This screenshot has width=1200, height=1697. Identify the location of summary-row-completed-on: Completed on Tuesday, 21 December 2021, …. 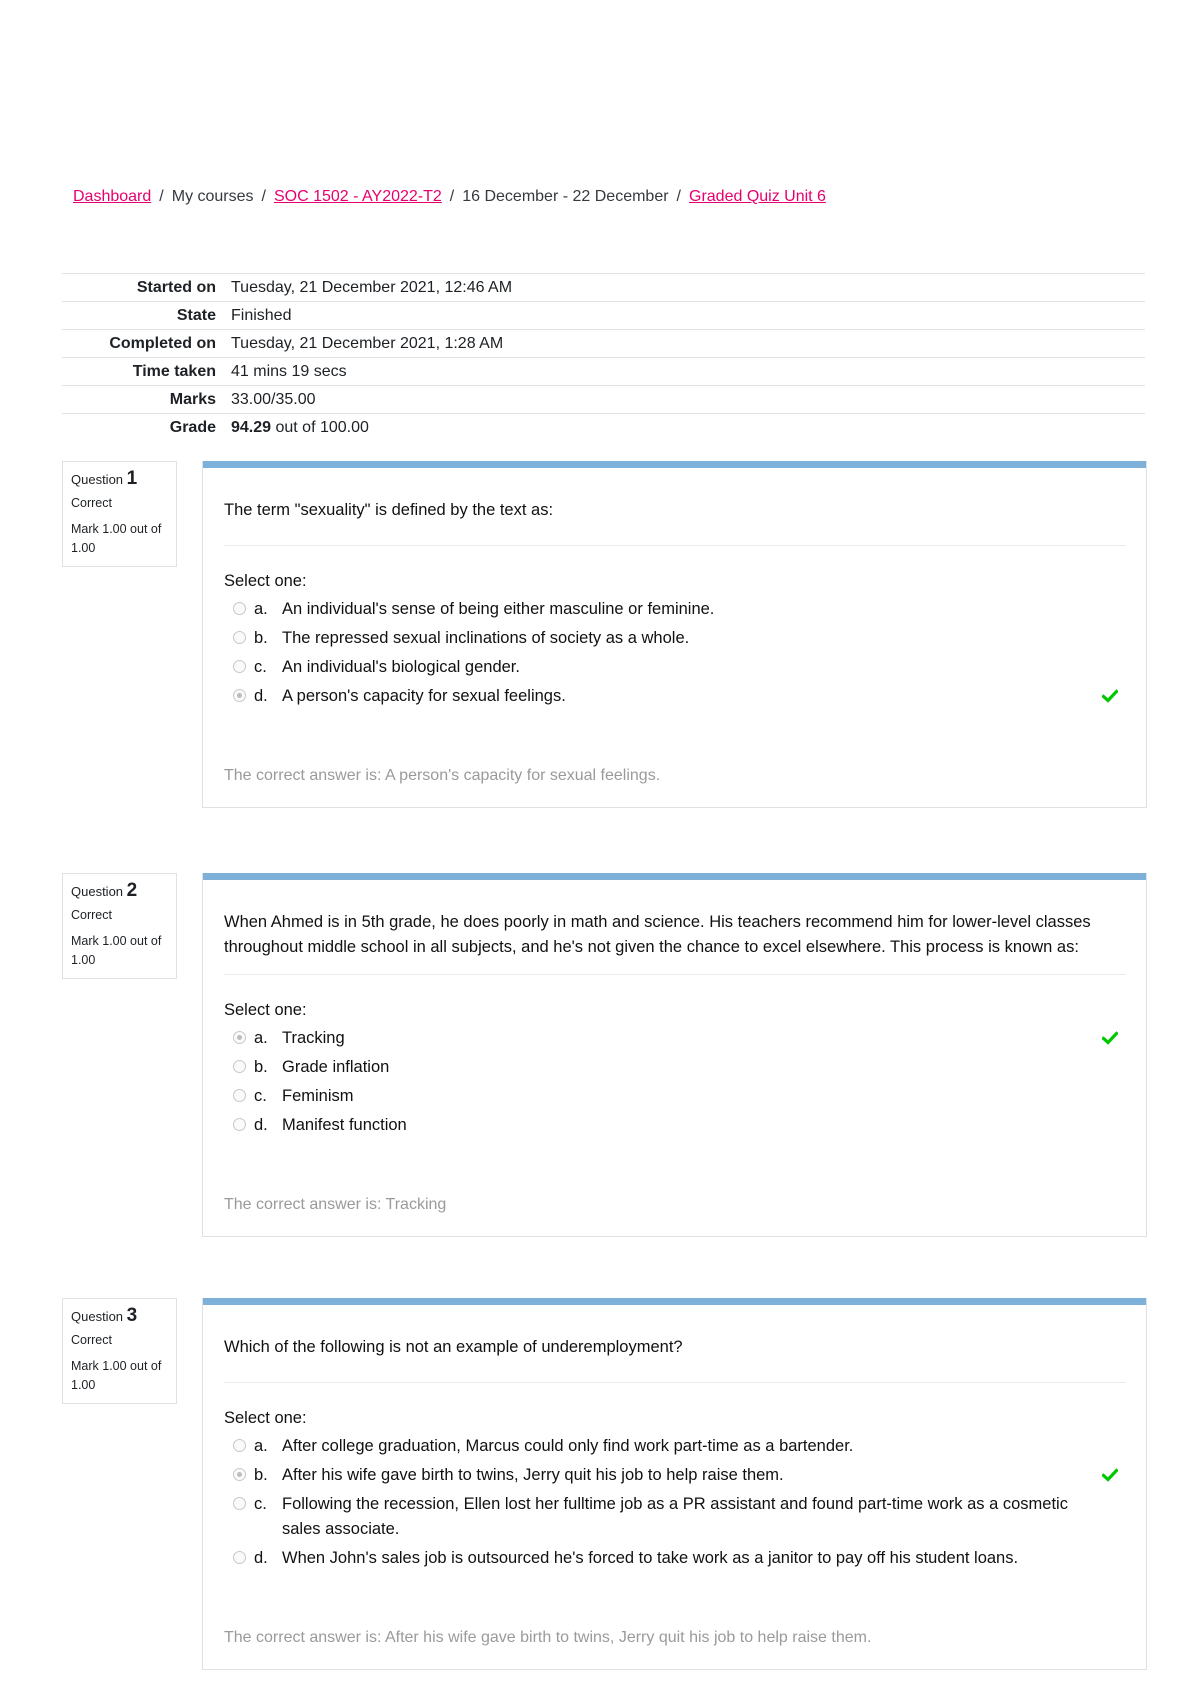
(603, 343).